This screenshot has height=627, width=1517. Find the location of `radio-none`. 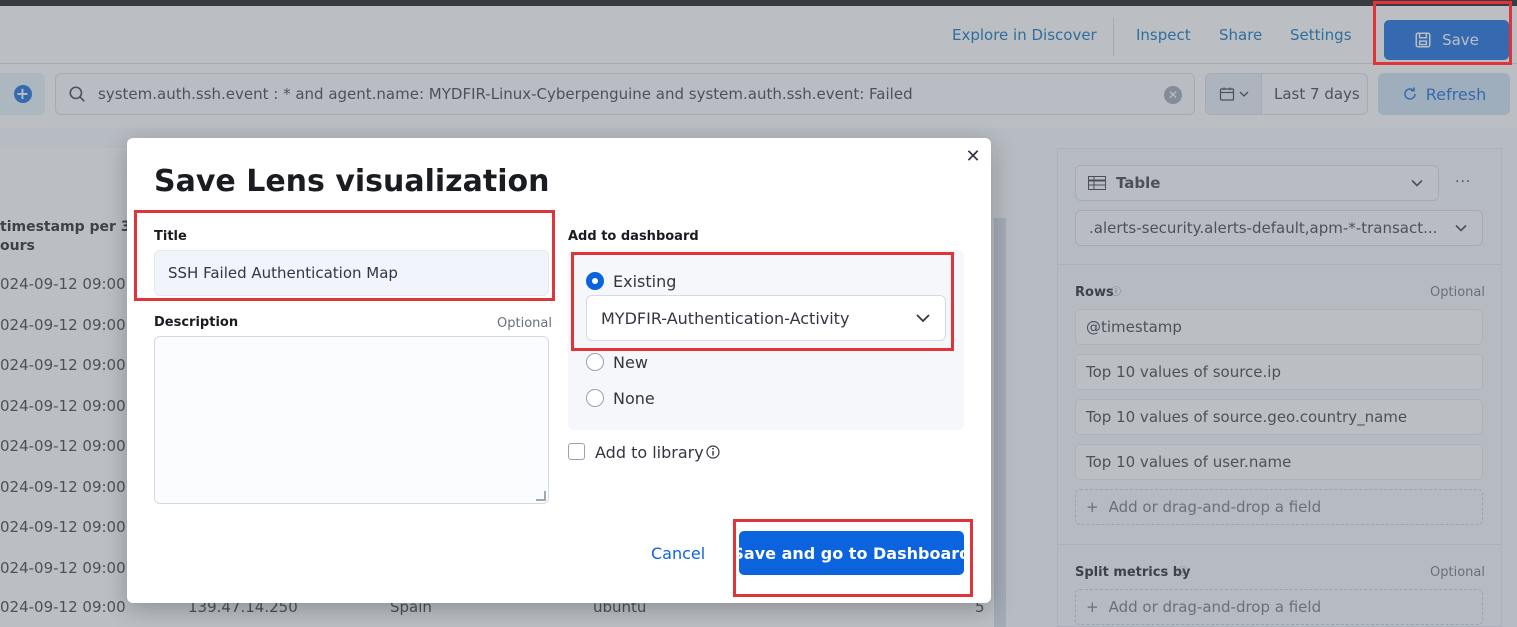

radio-none is located at coordinates (595, 398).